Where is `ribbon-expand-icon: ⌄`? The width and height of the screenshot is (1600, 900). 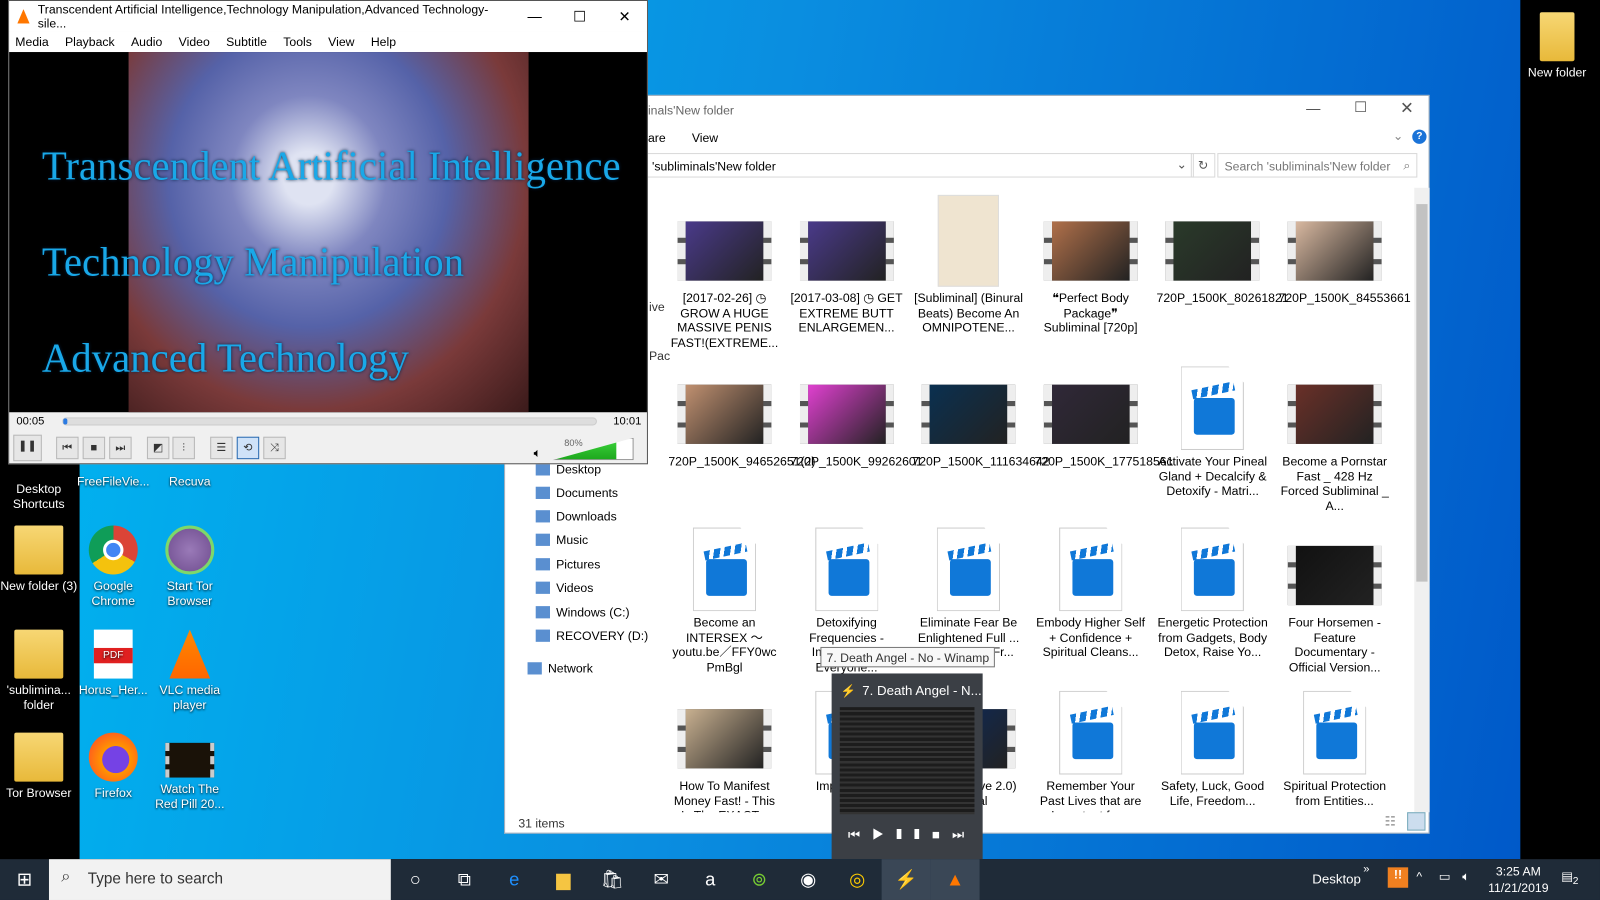 ribbon-expand-icon: ⌄ is located at coordinates (1398, 136).